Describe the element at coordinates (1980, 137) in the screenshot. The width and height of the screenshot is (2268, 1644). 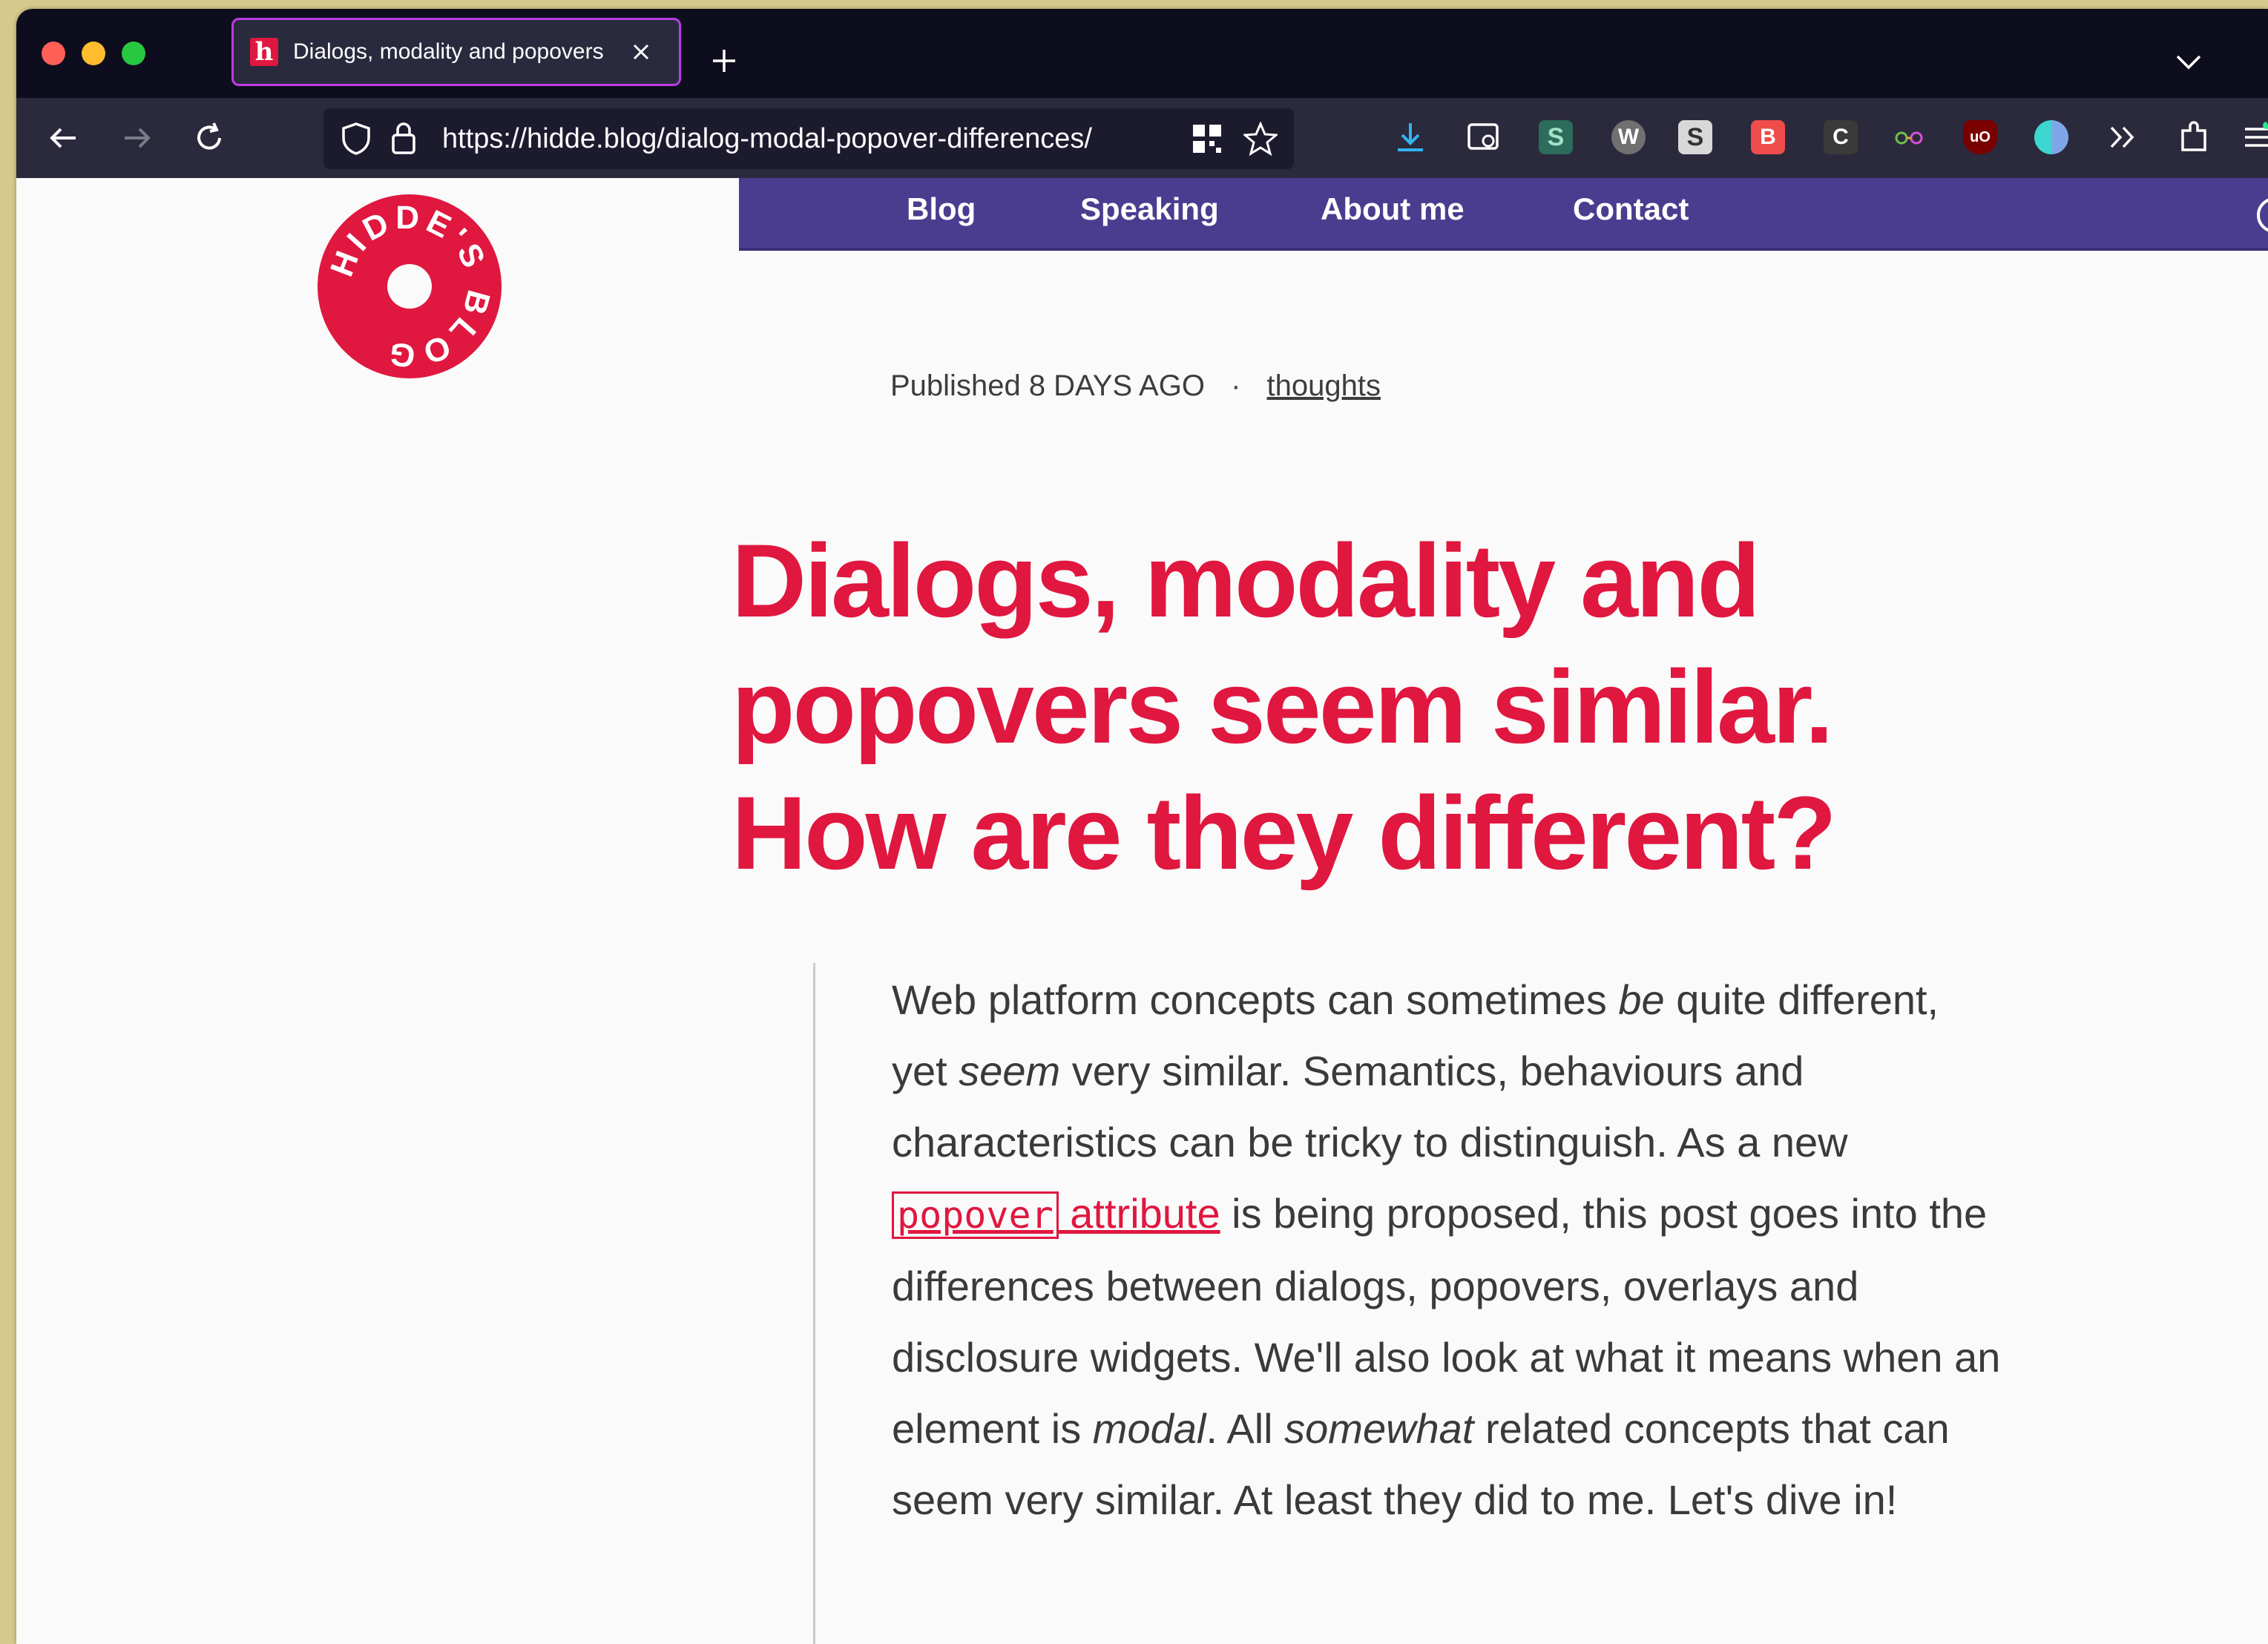
I see `ublock-icon: uO` at that location.